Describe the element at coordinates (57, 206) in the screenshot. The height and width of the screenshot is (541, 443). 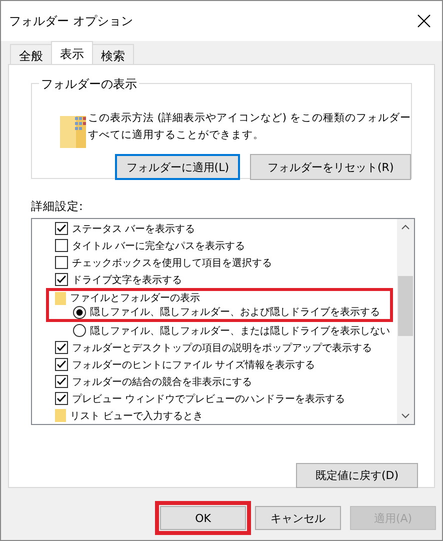
I see `advanced-settings-label: 詳細設定:` at that location.